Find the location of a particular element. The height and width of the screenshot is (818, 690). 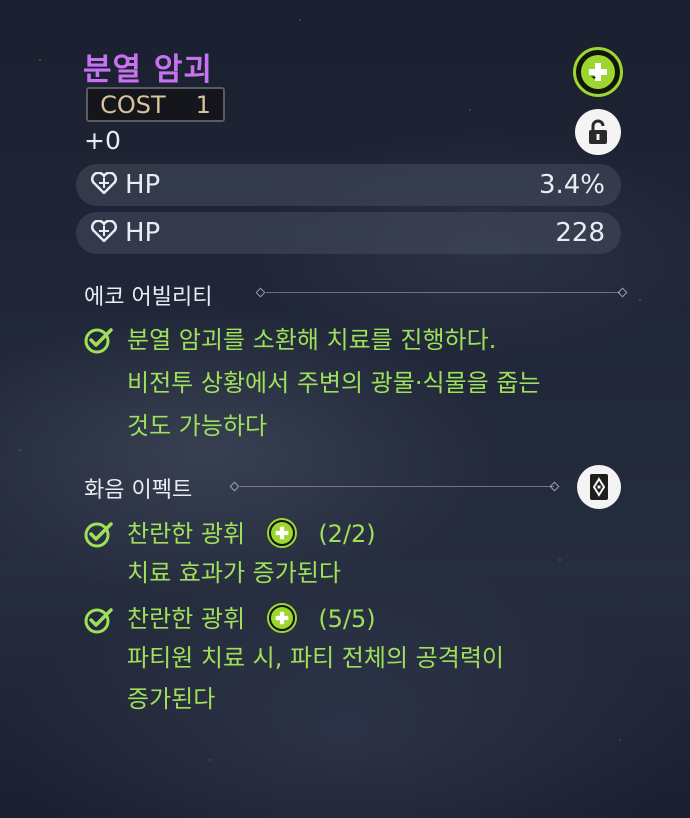

stat-row-main: HP 3.4% is located at coordinates (348, 185).